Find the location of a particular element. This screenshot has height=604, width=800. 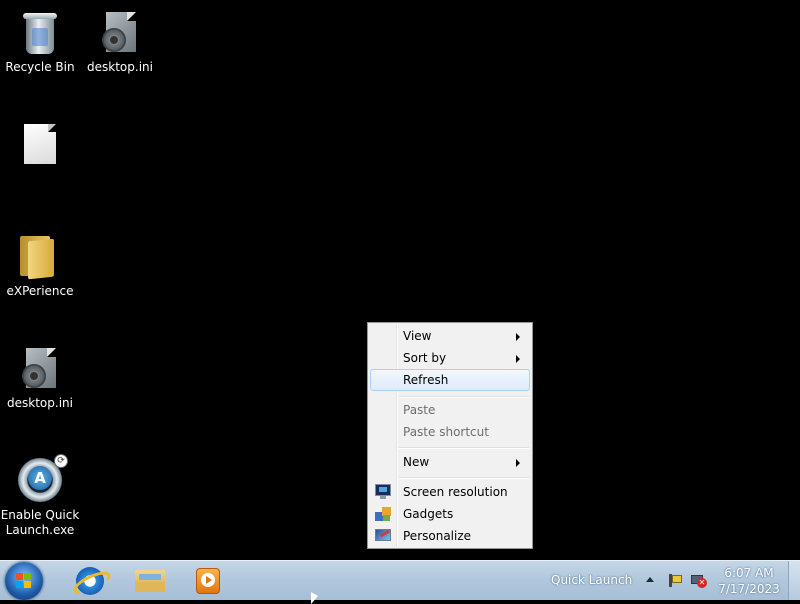

show-desktop-button is located at coordinates (794, 580).